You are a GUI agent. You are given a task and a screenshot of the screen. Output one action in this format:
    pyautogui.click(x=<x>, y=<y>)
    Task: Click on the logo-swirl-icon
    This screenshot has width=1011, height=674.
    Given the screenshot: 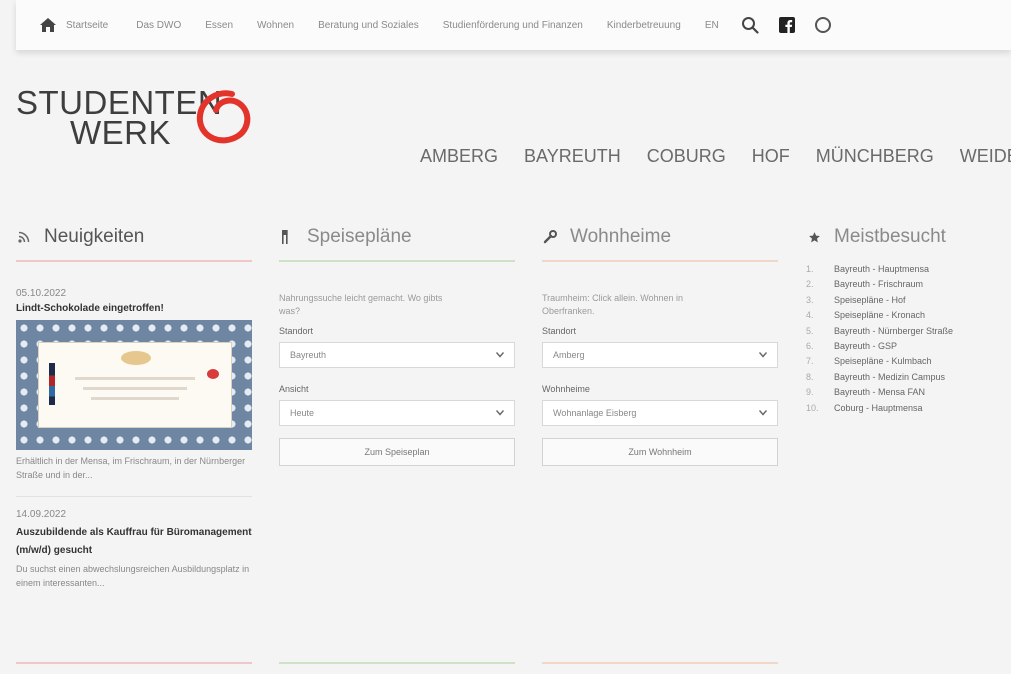 What is the action you would take?
    pyautogui.click(x=223, y=117)
    